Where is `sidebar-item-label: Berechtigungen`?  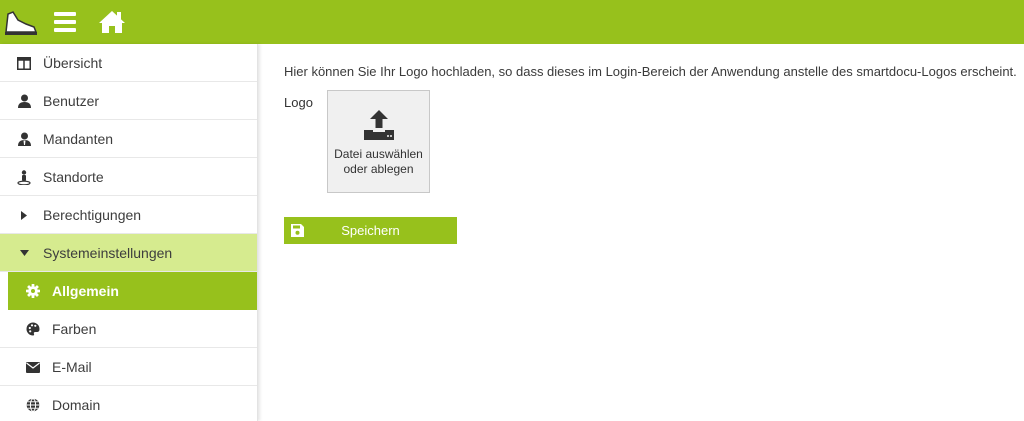 sidebar-item-label: Berechtigungen is located at coordinates (92, 214).